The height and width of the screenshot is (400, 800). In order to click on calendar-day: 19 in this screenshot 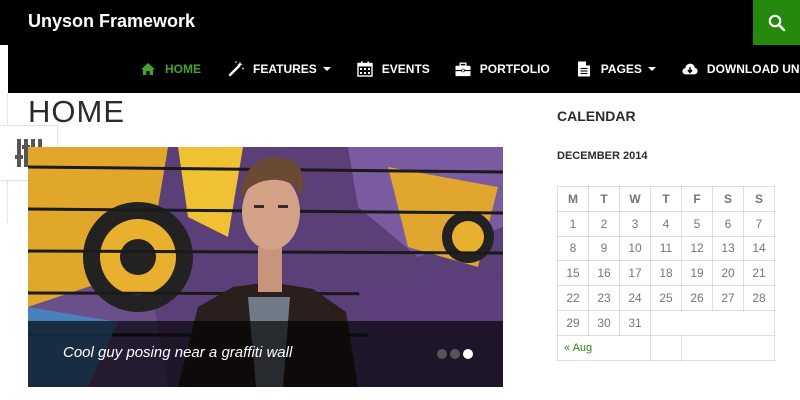, I will do `click(697, 273)`.